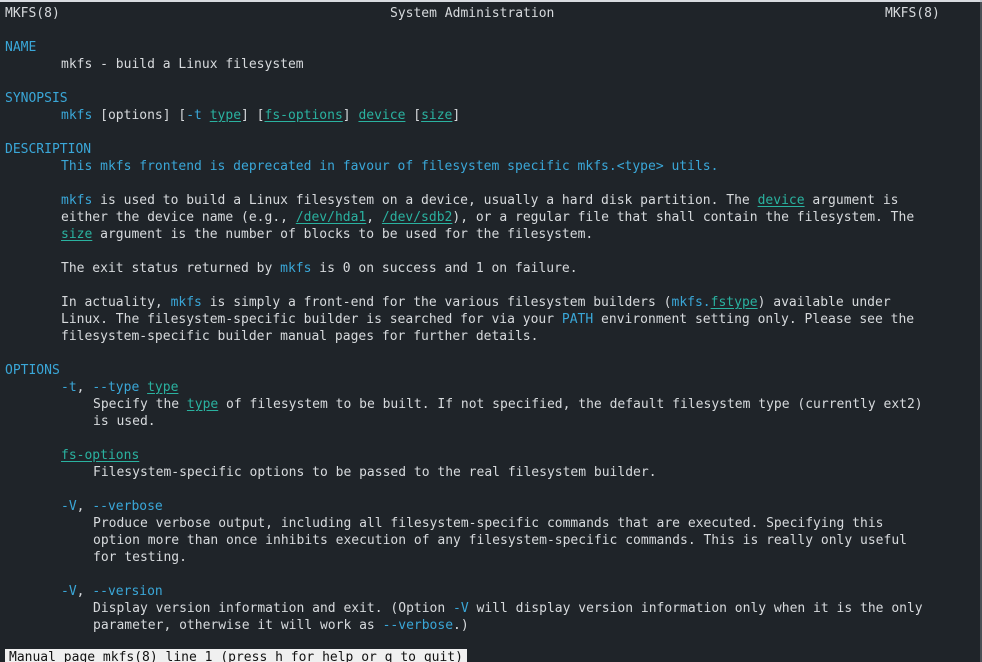  Describe the element at coordinates (444, 268) in the screenshot. I see `text: is 0 on success and 1 on failure.` at that location.